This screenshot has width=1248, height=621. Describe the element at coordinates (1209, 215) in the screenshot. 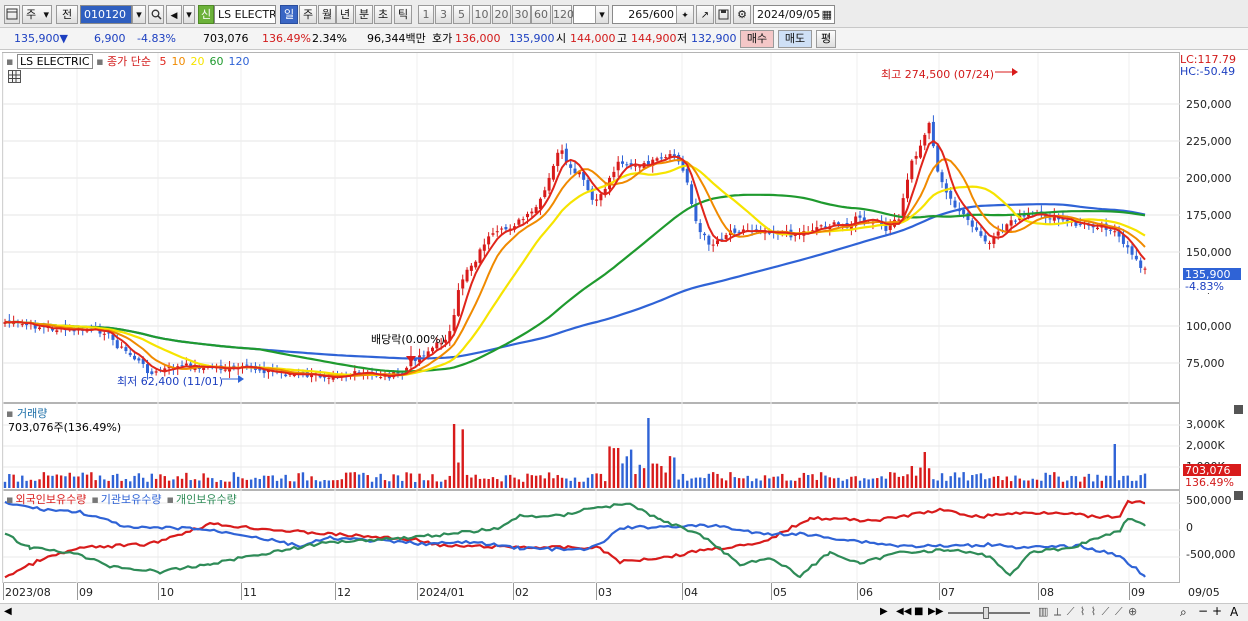

I see `price-y-tick: 175,000` at that location.